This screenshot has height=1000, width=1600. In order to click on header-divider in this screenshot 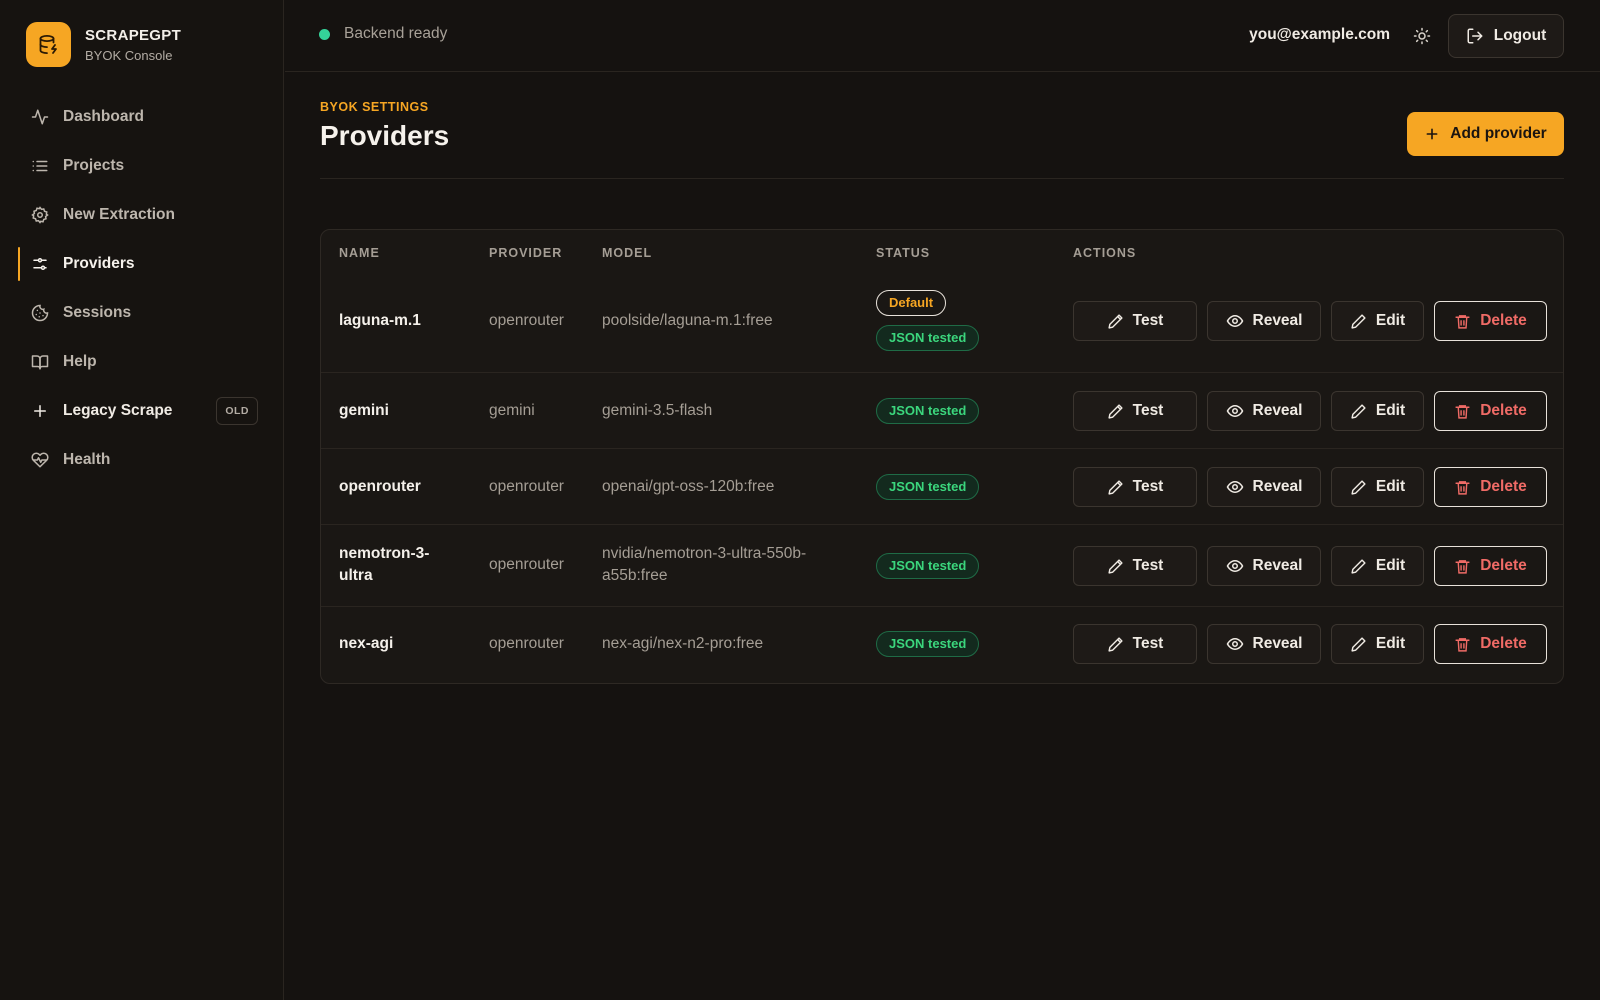, I will do `click(942, 178)`.